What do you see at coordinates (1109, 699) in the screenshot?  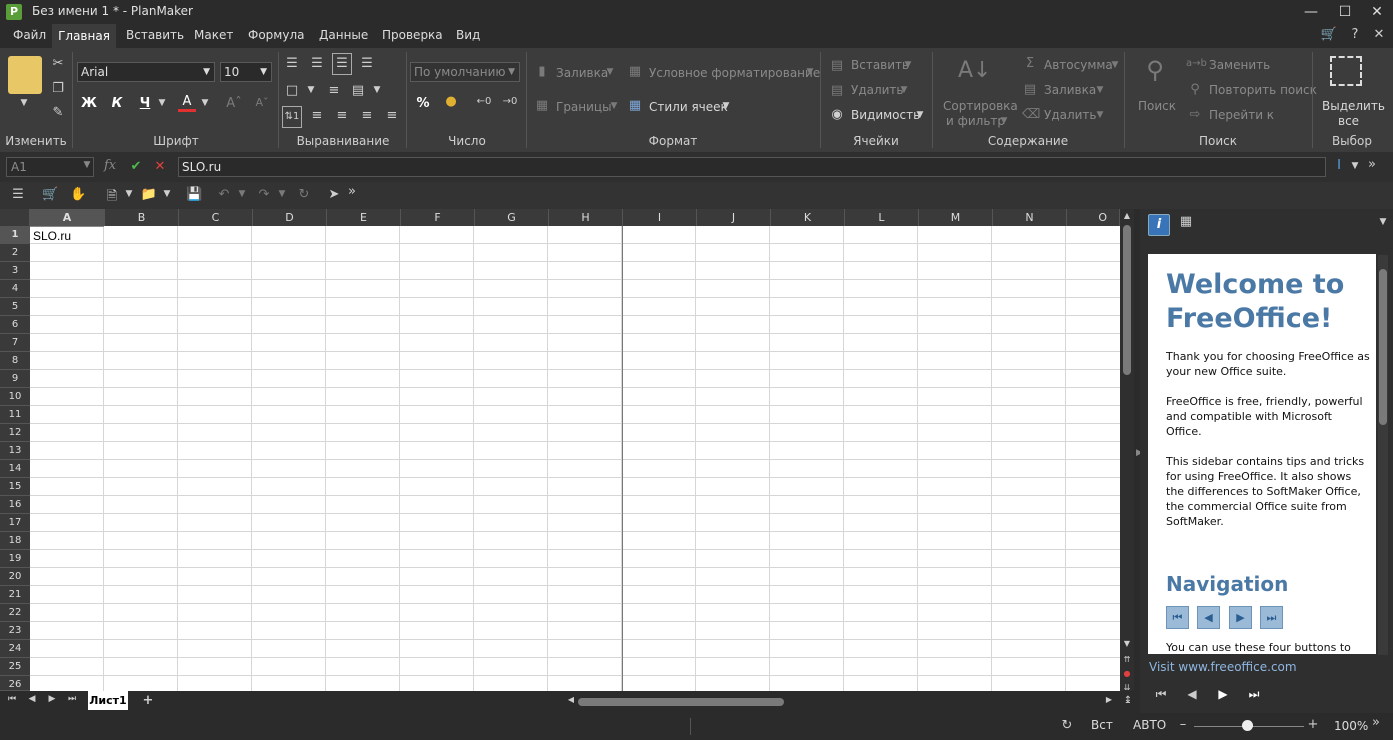 I see `scroll-right-icon: ▶` at bounding box center [1109, 699].